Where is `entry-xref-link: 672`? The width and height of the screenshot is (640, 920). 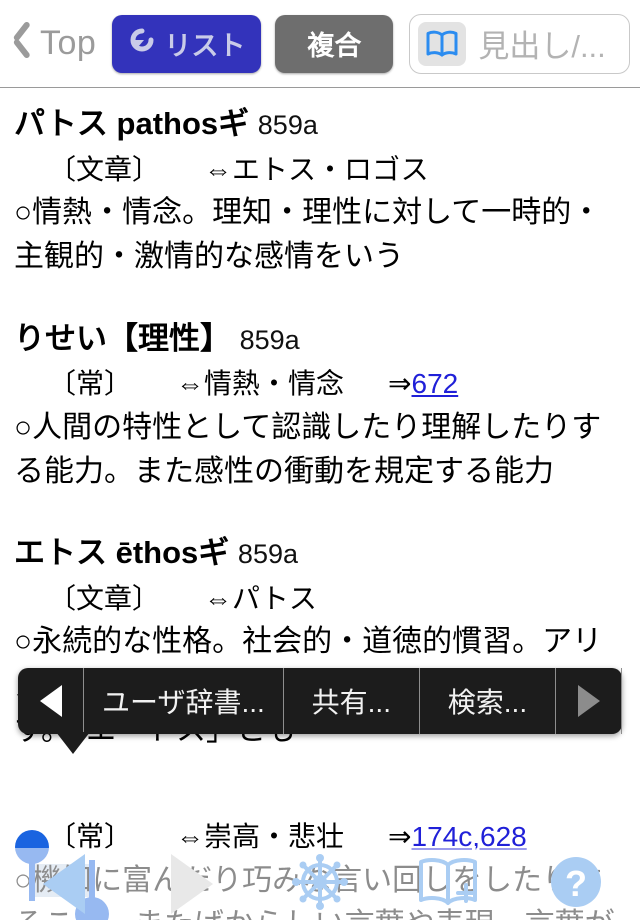
entry-xref-link: 672 is located at coordinates (435, 383).